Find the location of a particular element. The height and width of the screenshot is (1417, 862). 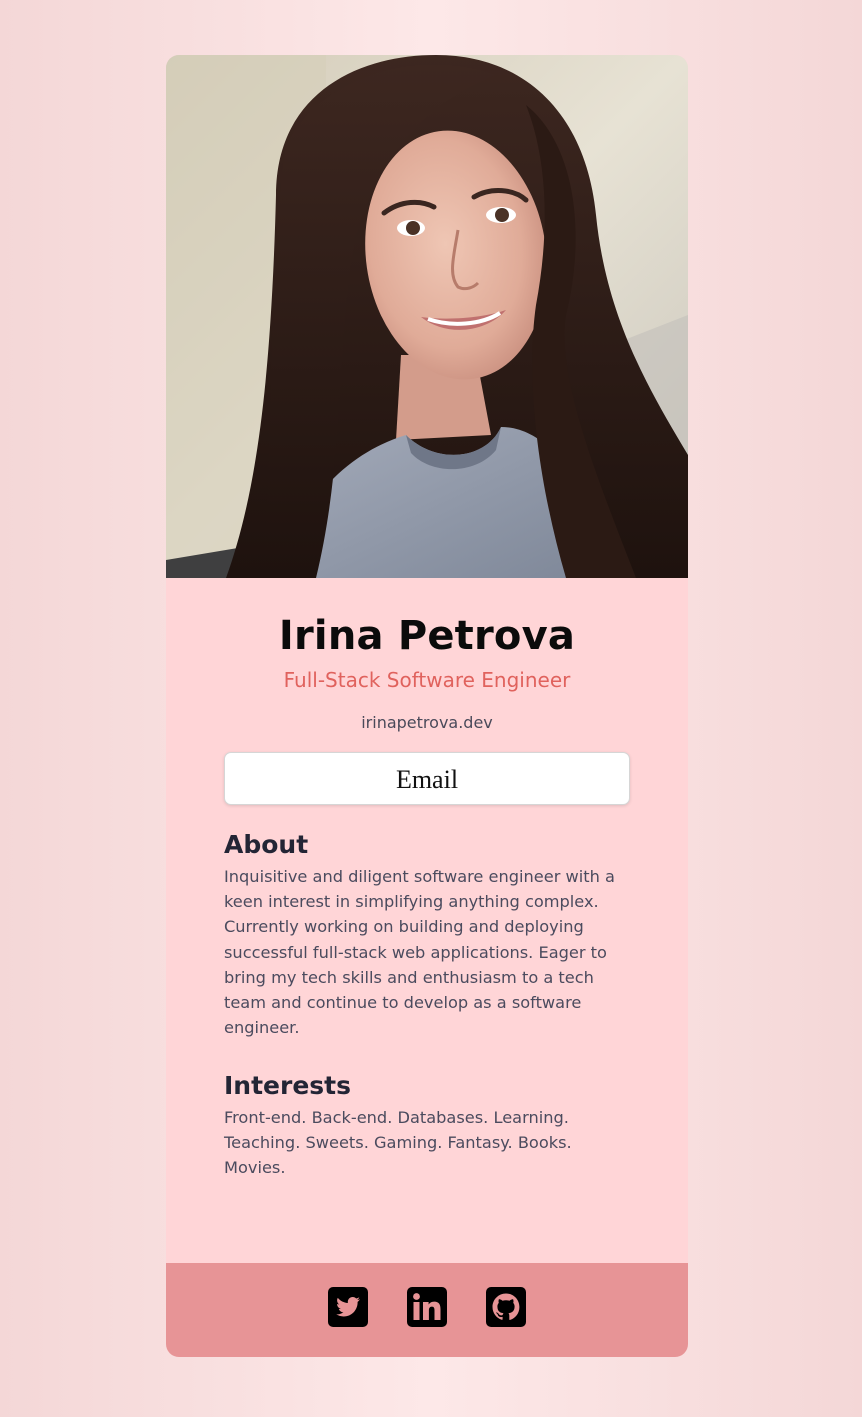

twitter-icon is located at coordinates (348, 1307).